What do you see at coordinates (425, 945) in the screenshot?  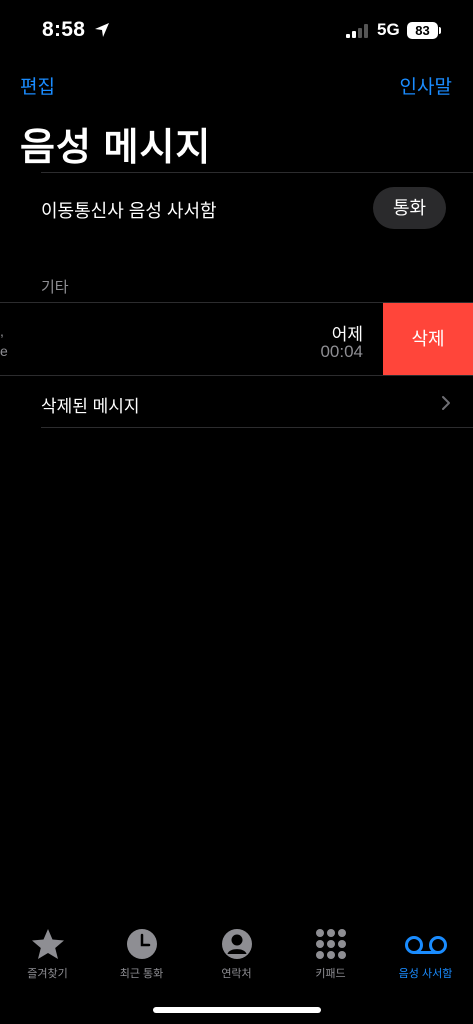 I see `voicemail-icon` at bounding box center [425, 945].